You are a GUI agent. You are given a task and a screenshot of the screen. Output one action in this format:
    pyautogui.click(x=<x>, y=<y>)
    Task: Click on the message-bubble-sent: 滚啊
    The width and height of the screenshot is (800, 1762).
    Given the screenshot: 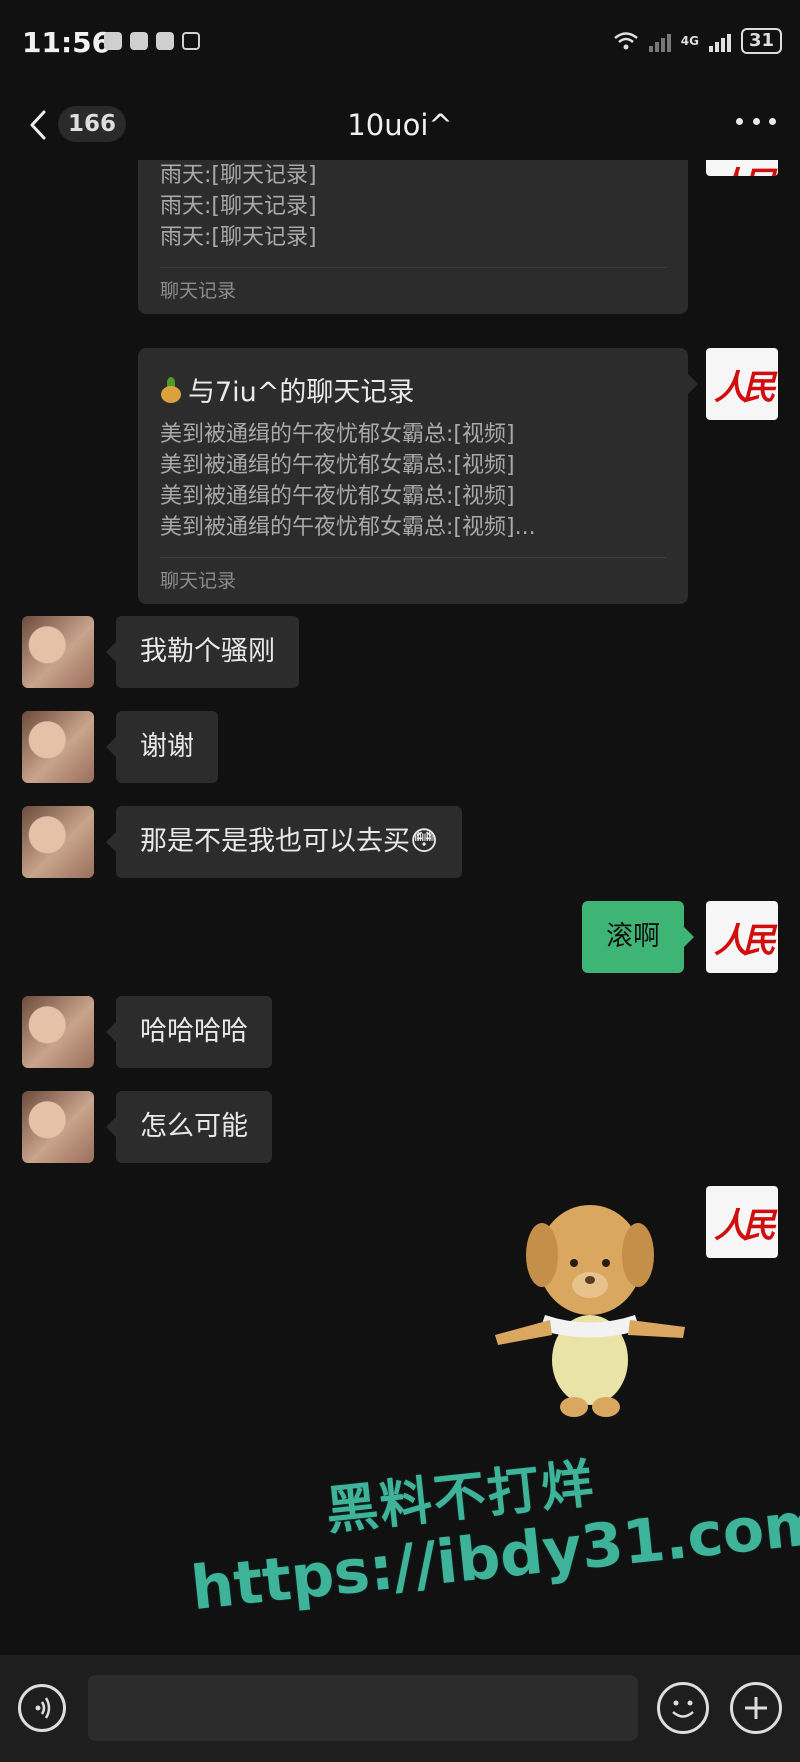 What is the action you would take?
    pyautogui.click(x=638, y=937)
    